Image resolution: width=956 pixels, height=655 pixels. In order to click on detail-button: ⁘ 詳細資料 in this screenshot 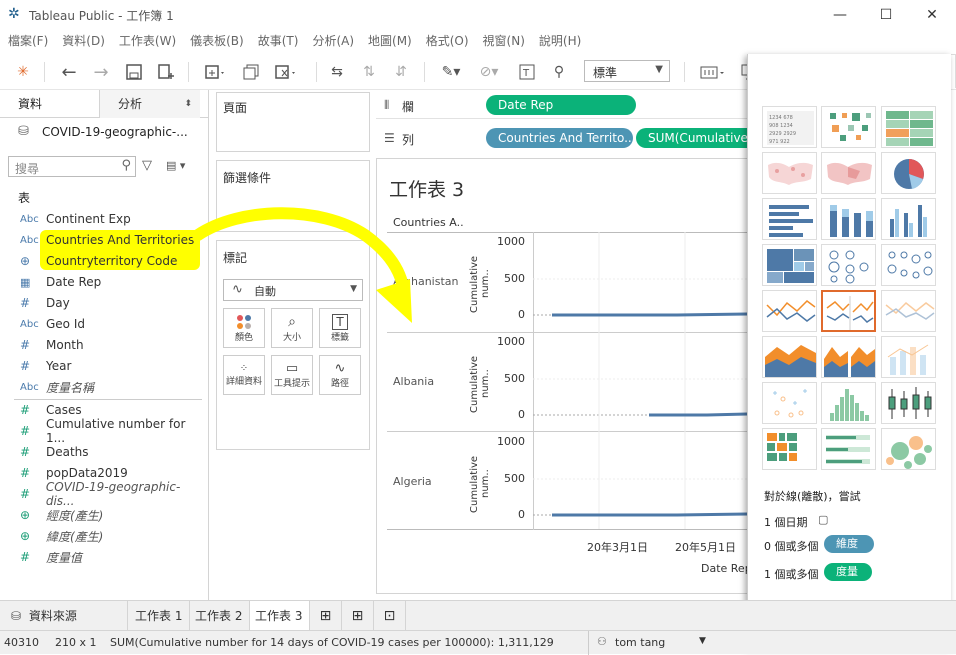, I will do `click(244, 375)`.